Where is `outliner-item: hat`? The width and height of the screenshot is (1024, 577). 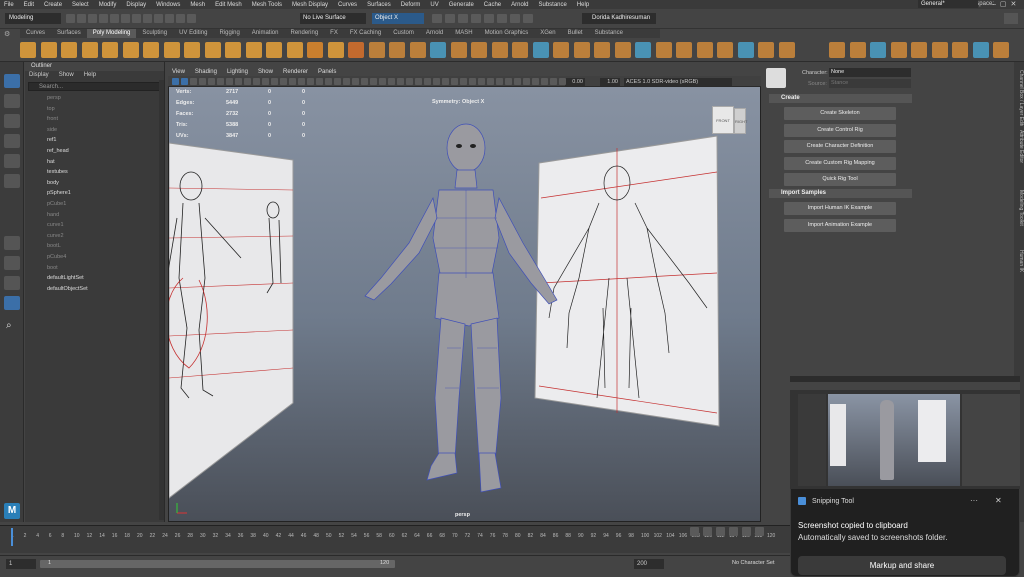 outliner-item: hat is located at coordinates (94, 162).